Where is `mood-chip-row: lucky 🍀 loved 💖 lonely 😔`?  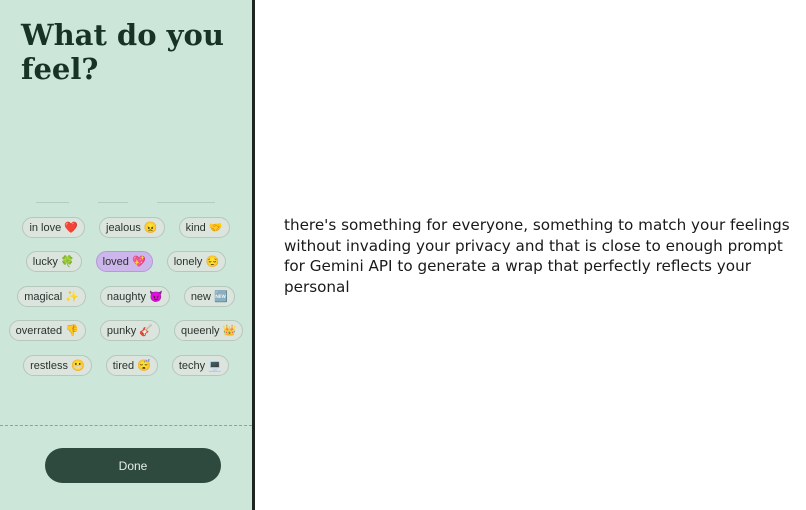 mood-chip-row: lucky 🍀 loved 💖 lonely 😔 is located at coordinates (126, 261).